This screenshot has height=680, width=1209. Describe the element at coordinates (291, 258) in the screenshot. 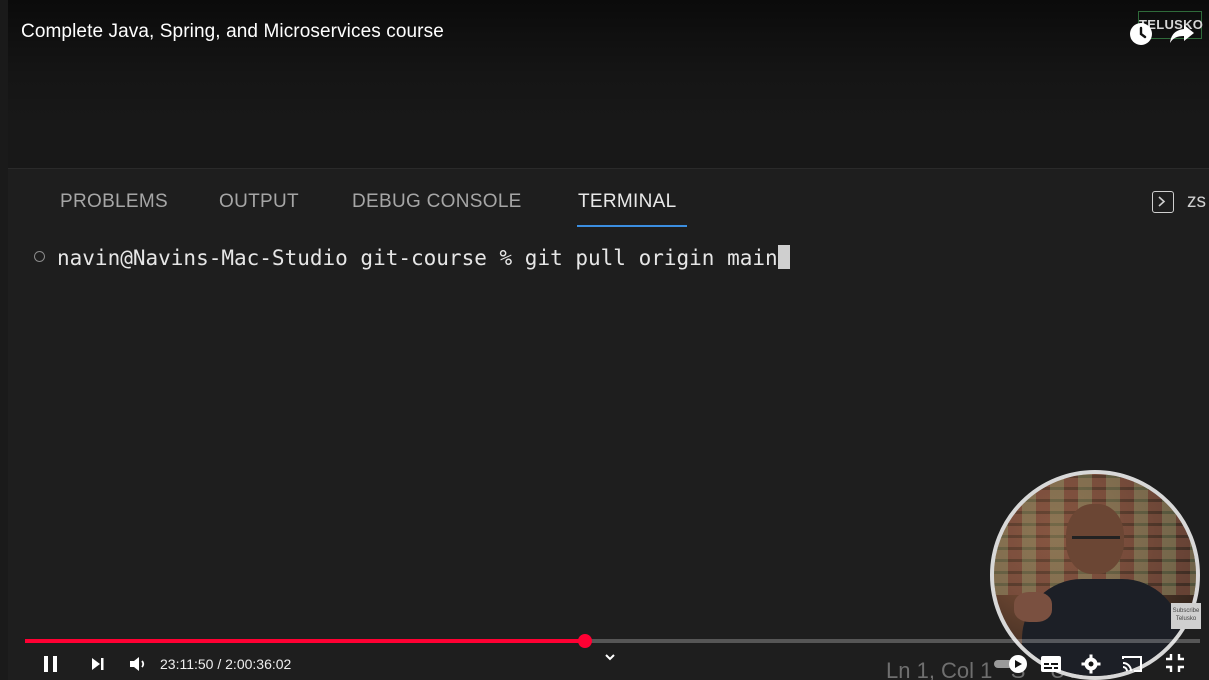

I see `terminal-prompt: navin@Navins-Mac-Studio git-course %` at that location.